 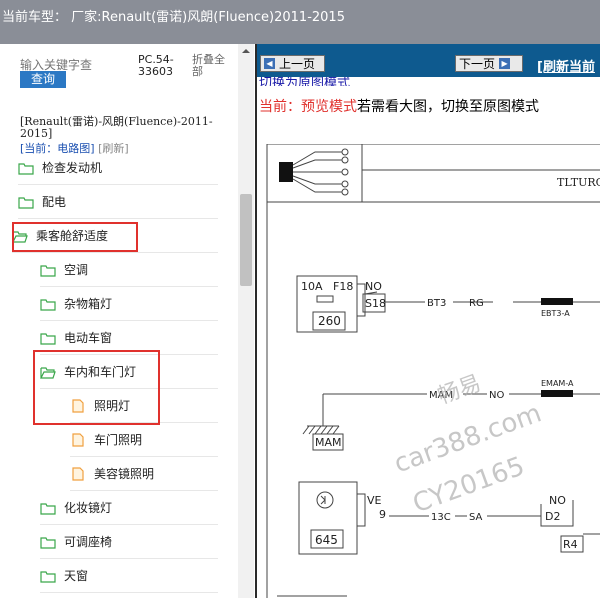 I want to click on tree-item: 乘客舱舒适度, so click(x=115, y=236).